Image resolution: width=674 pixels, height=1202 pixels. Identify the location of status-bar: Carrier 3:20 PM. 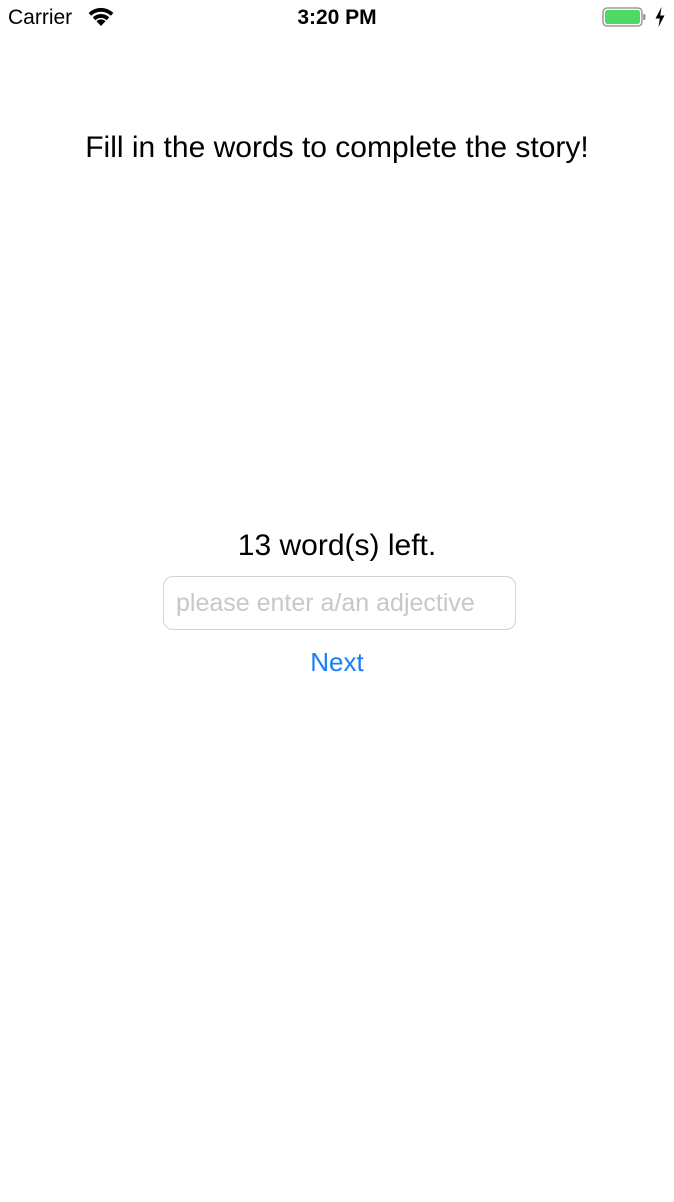
(337, 20).